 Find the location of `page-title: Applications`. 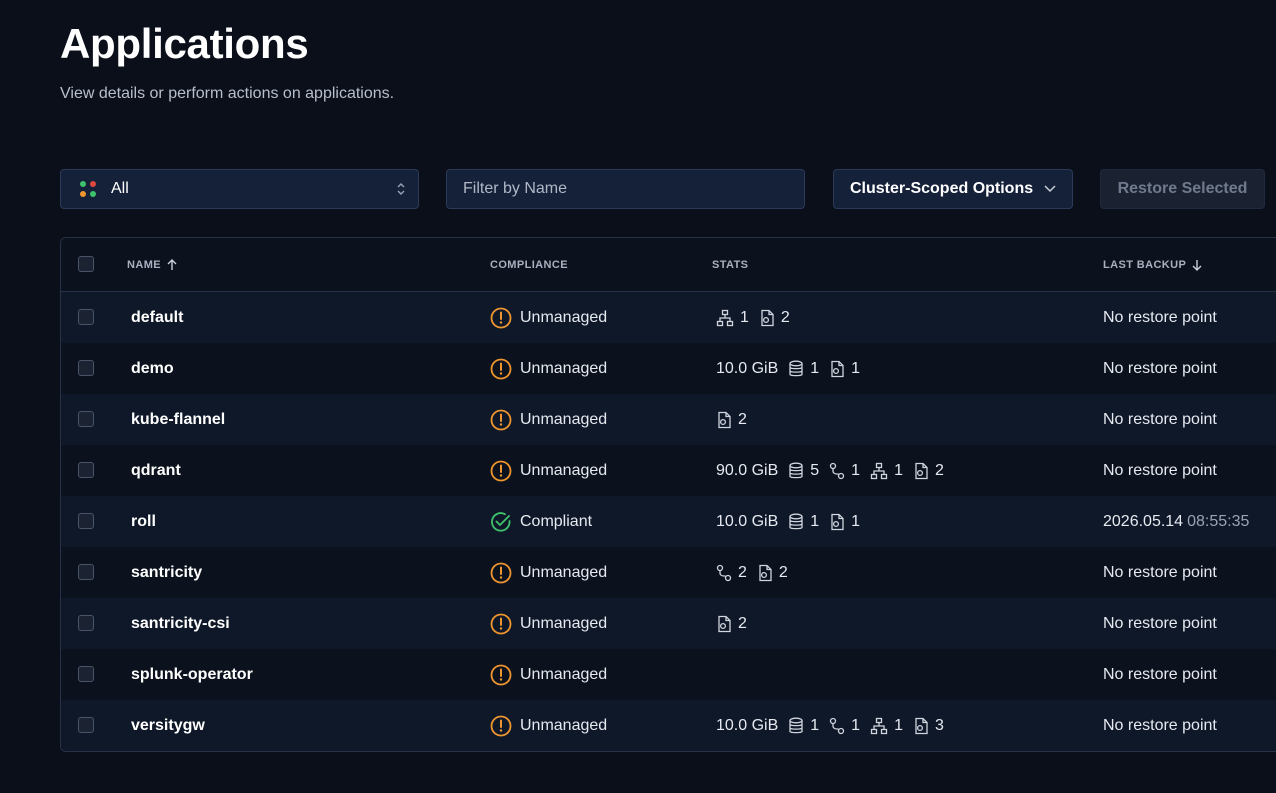

page-title: Applications is located at coordinates (184, 43).